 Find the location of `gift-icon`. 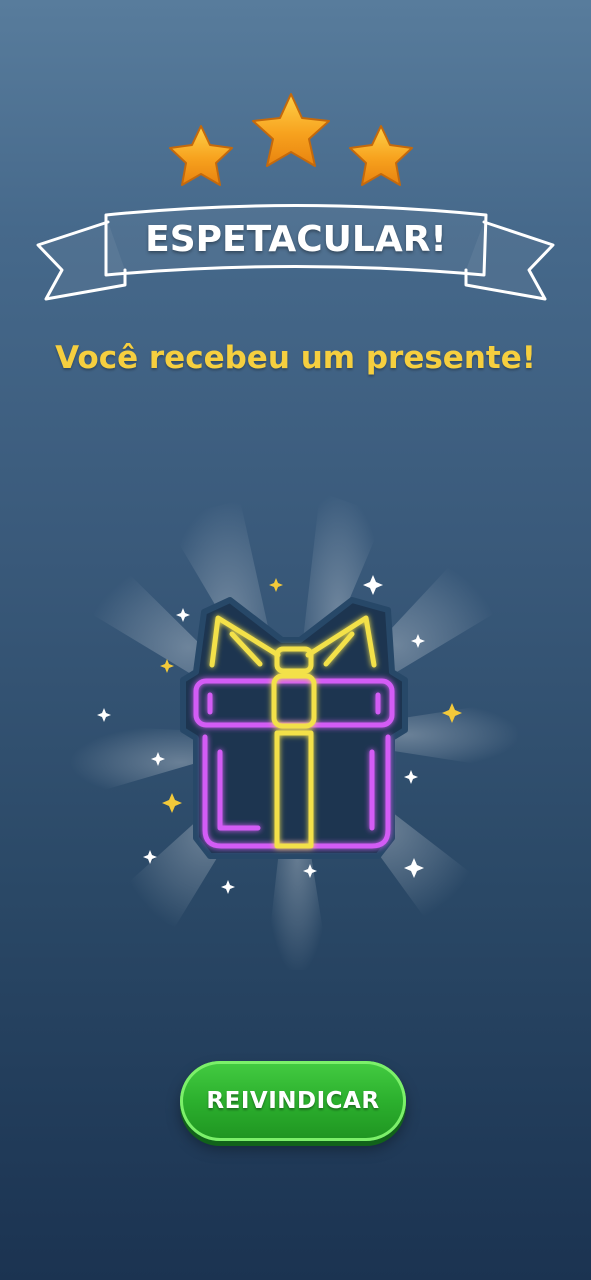

gift-icon is located at coordinates (294, 728).